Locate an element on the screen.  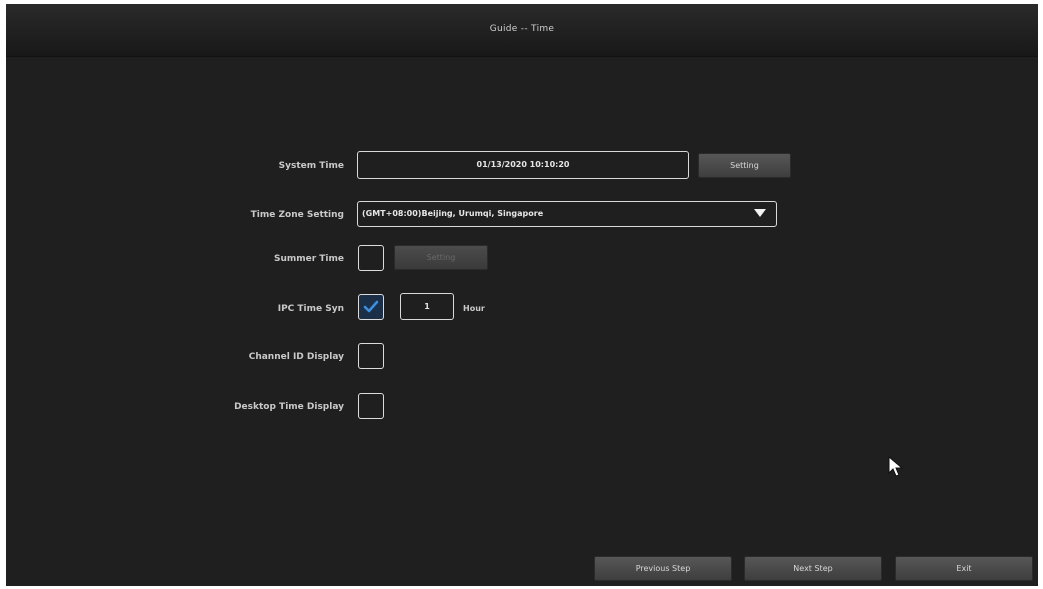
system-time-field: 01/13/2020 10:10:20 is located at coordinates (523, 165).